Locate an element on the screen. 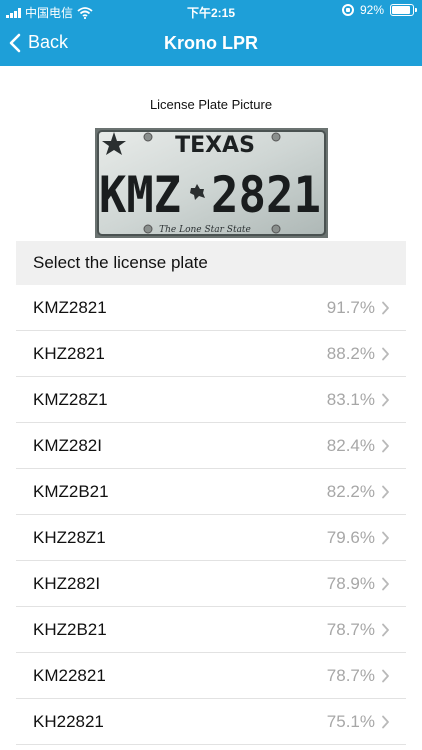 Image resolution: width=422 pixels, height=750 pixels. list-item: KMZ282I 82.4% is located at coordinates (211, 446).